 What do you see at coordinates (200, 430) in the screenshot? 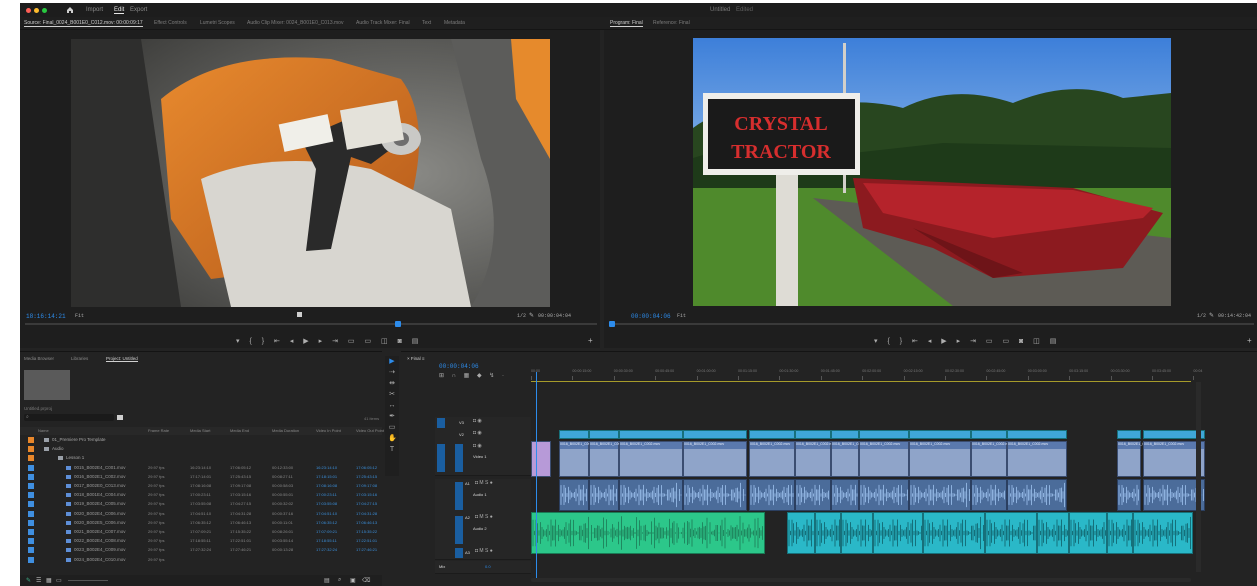
I see `column-media-start: Media Start` at bounding box center [200, 430].